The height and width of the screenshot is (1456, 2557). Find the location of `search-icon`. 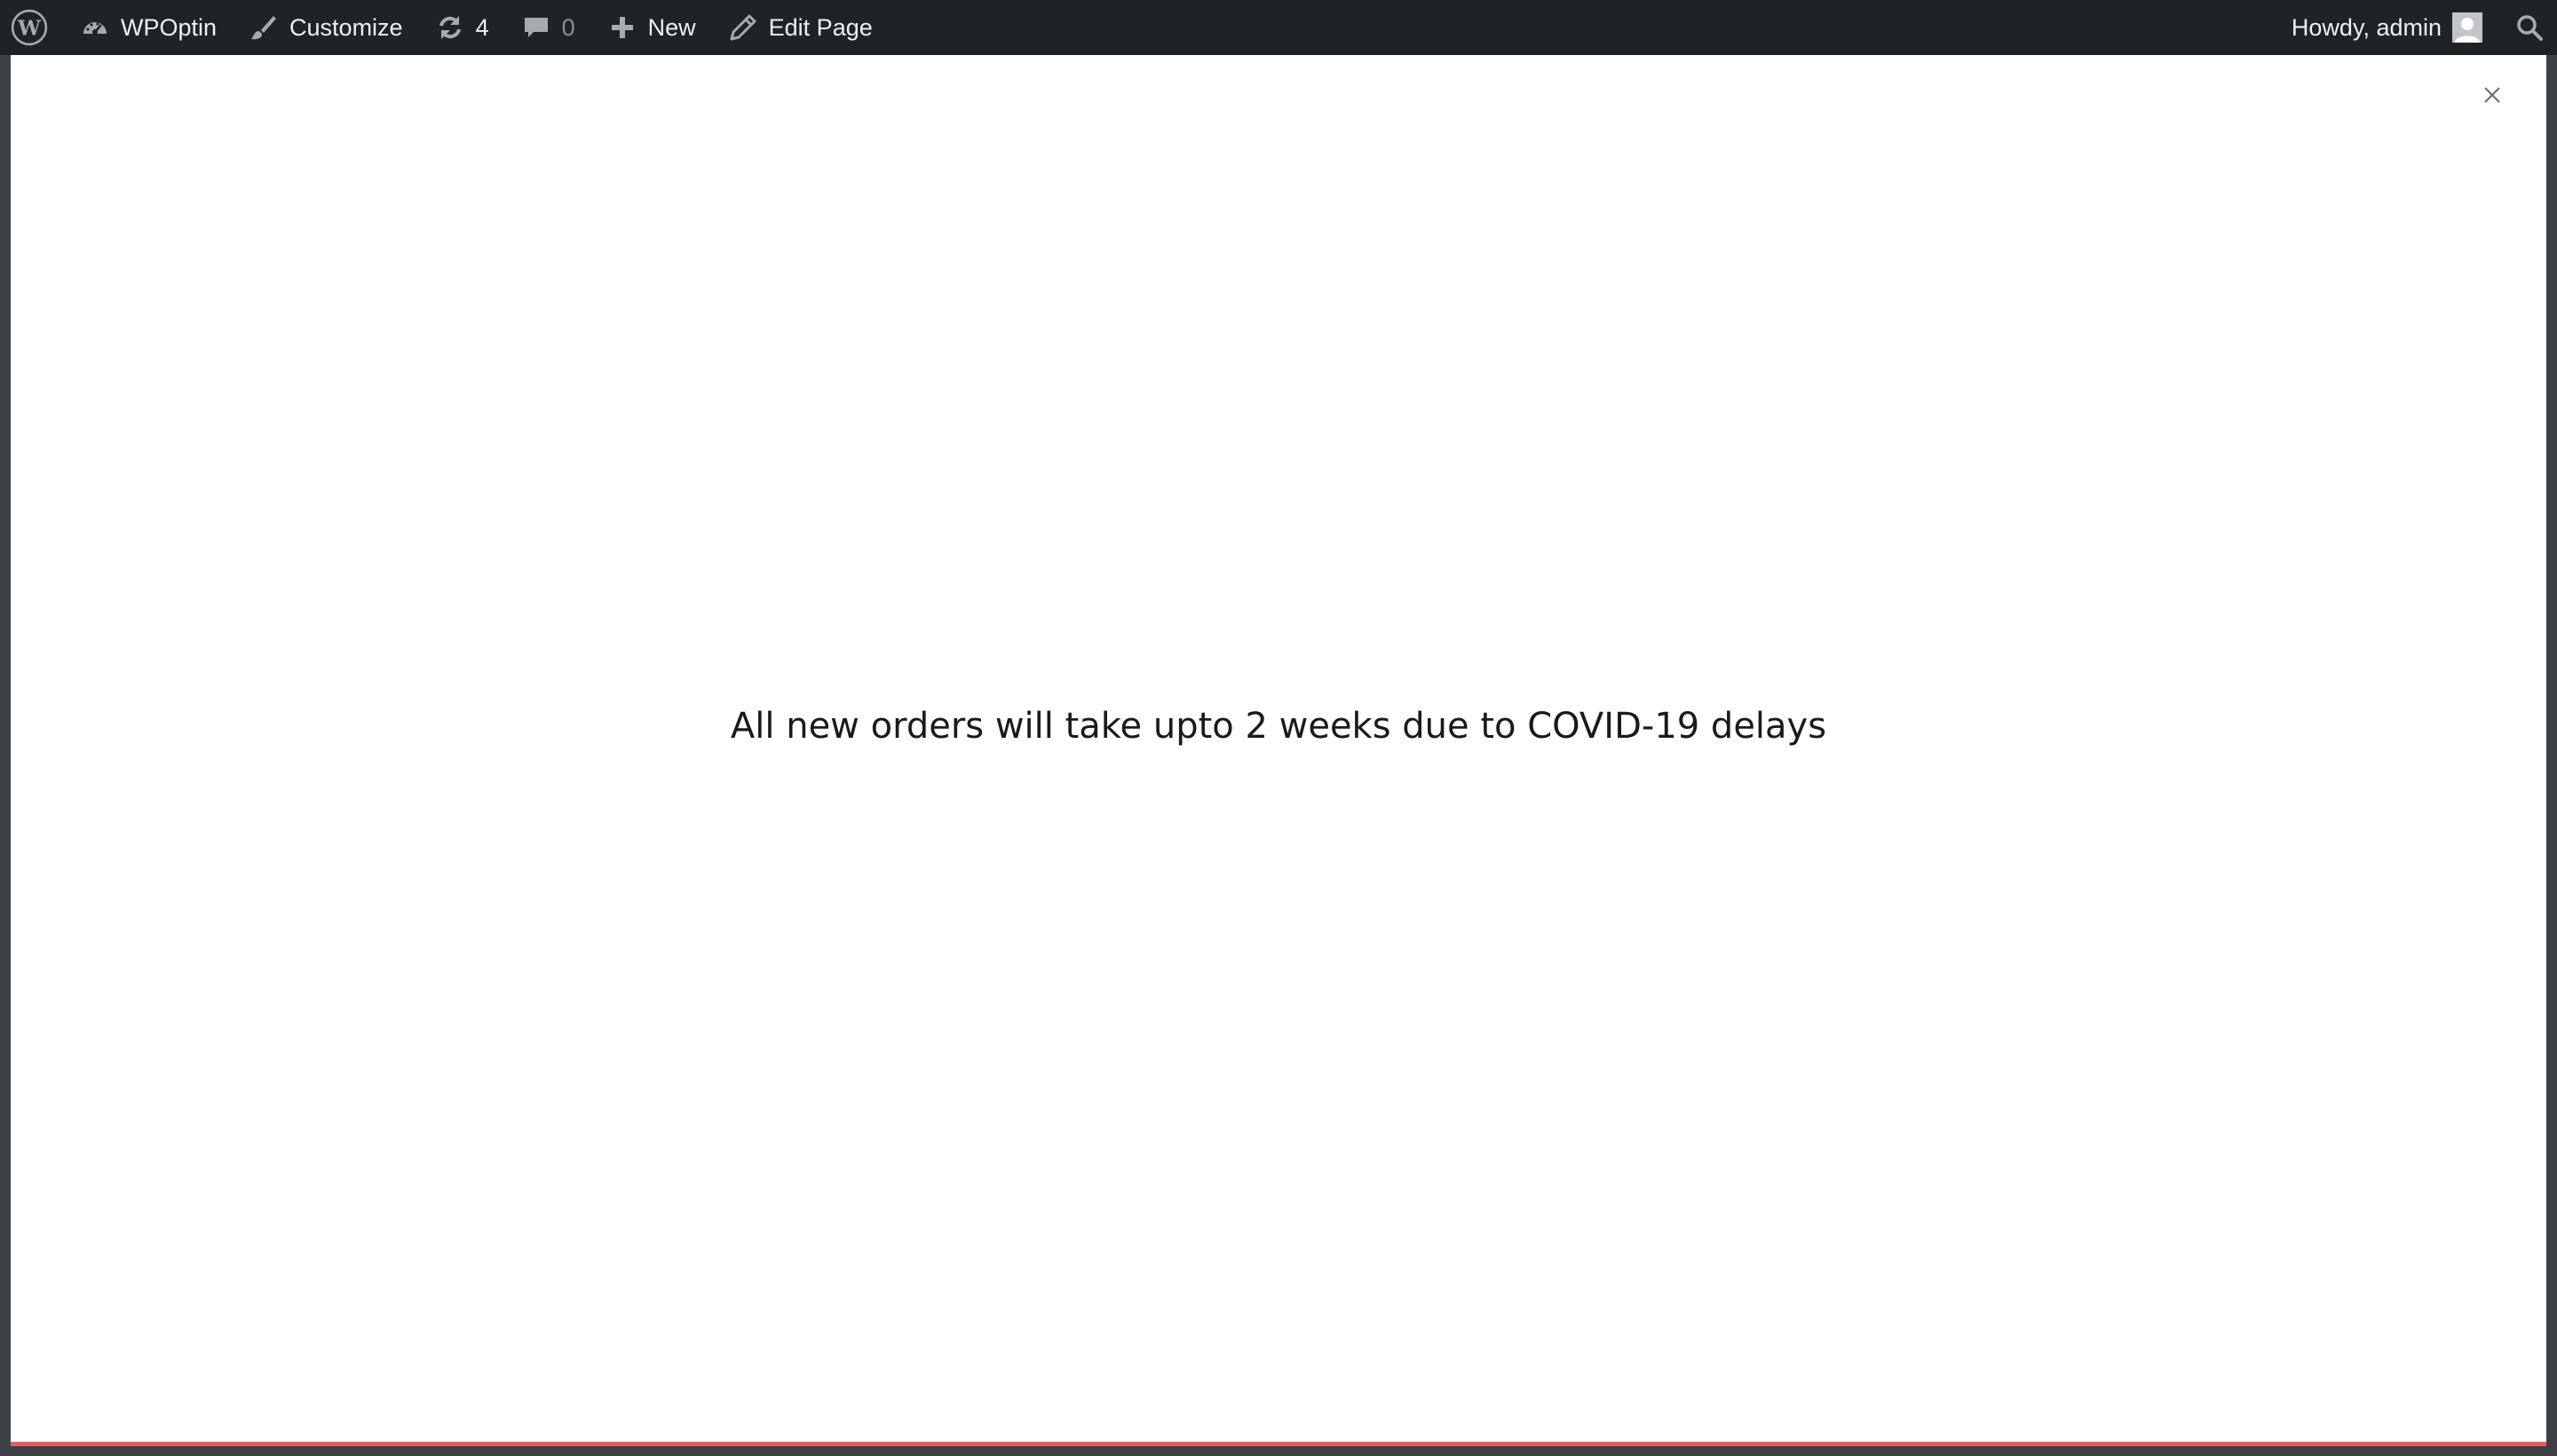

search-icon is located at coordinates (2529, 27).